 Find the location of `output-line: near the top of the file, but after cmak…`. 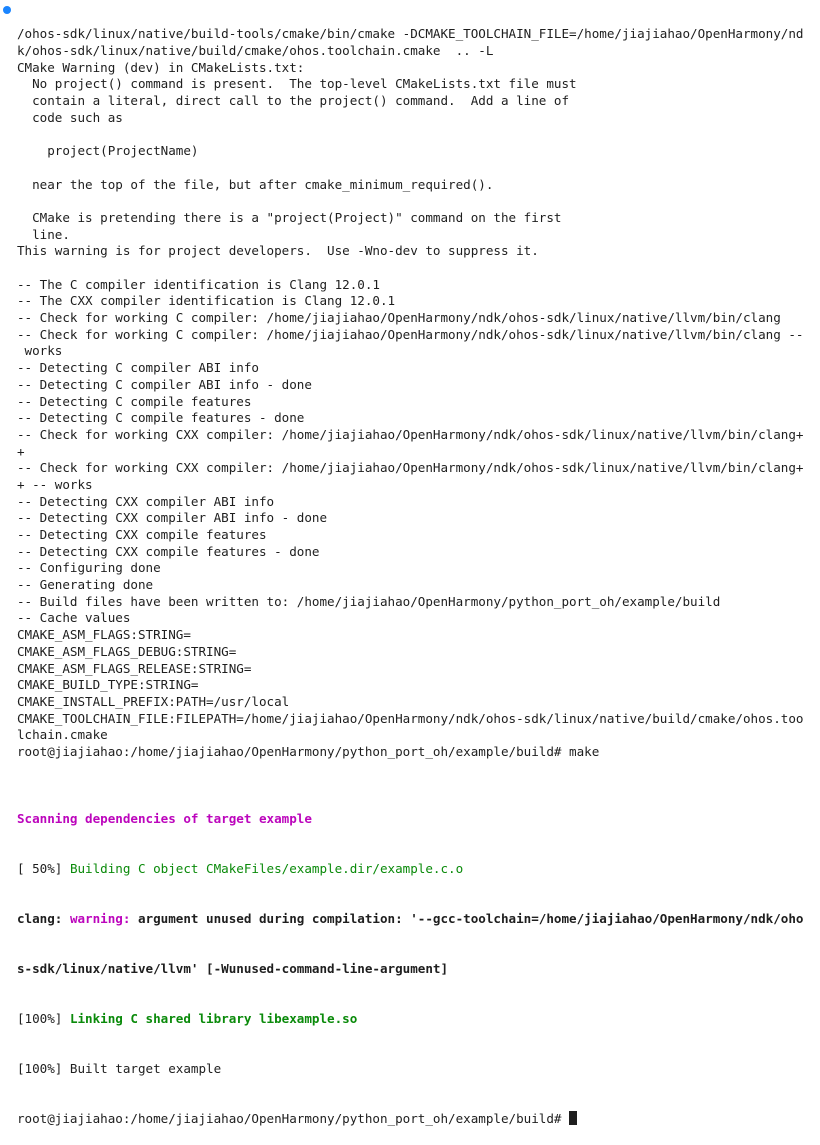

output-line: near the top of the file, but after cmak… is located at coordinates (255, 184).